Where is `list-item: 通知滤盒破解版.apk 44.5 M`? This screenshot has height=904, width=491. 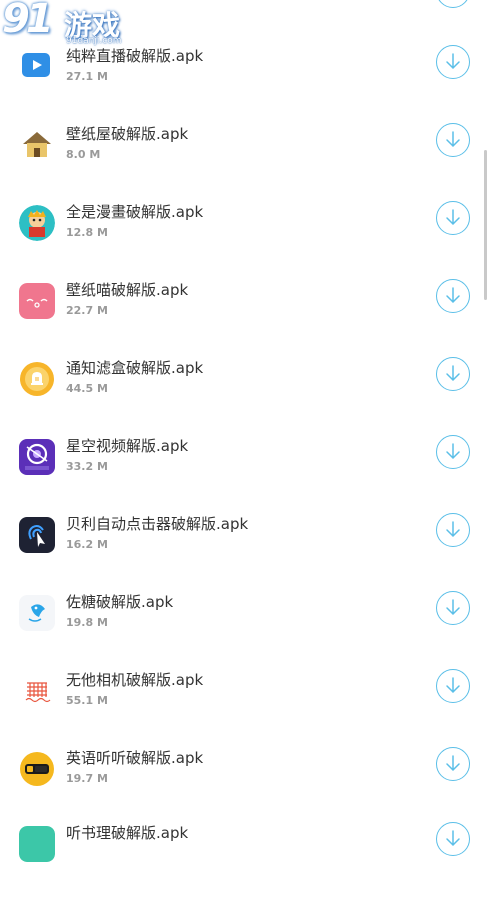
list-item: 通知滤盒破解版.apk 44.5 M is located at coordinates (241, 398).